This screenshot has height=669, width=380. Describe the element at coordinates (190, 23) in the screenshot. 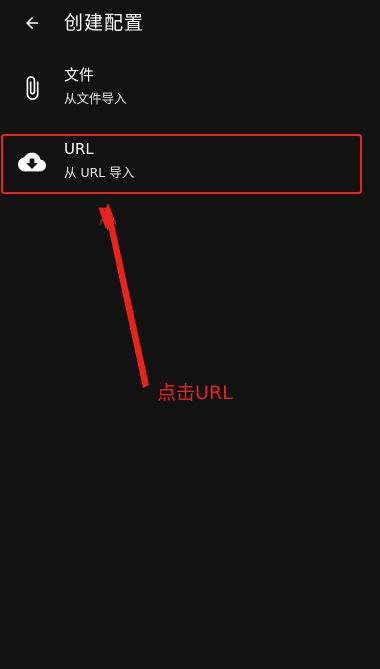

I see `top-app-bar: 创建配置` at that location.